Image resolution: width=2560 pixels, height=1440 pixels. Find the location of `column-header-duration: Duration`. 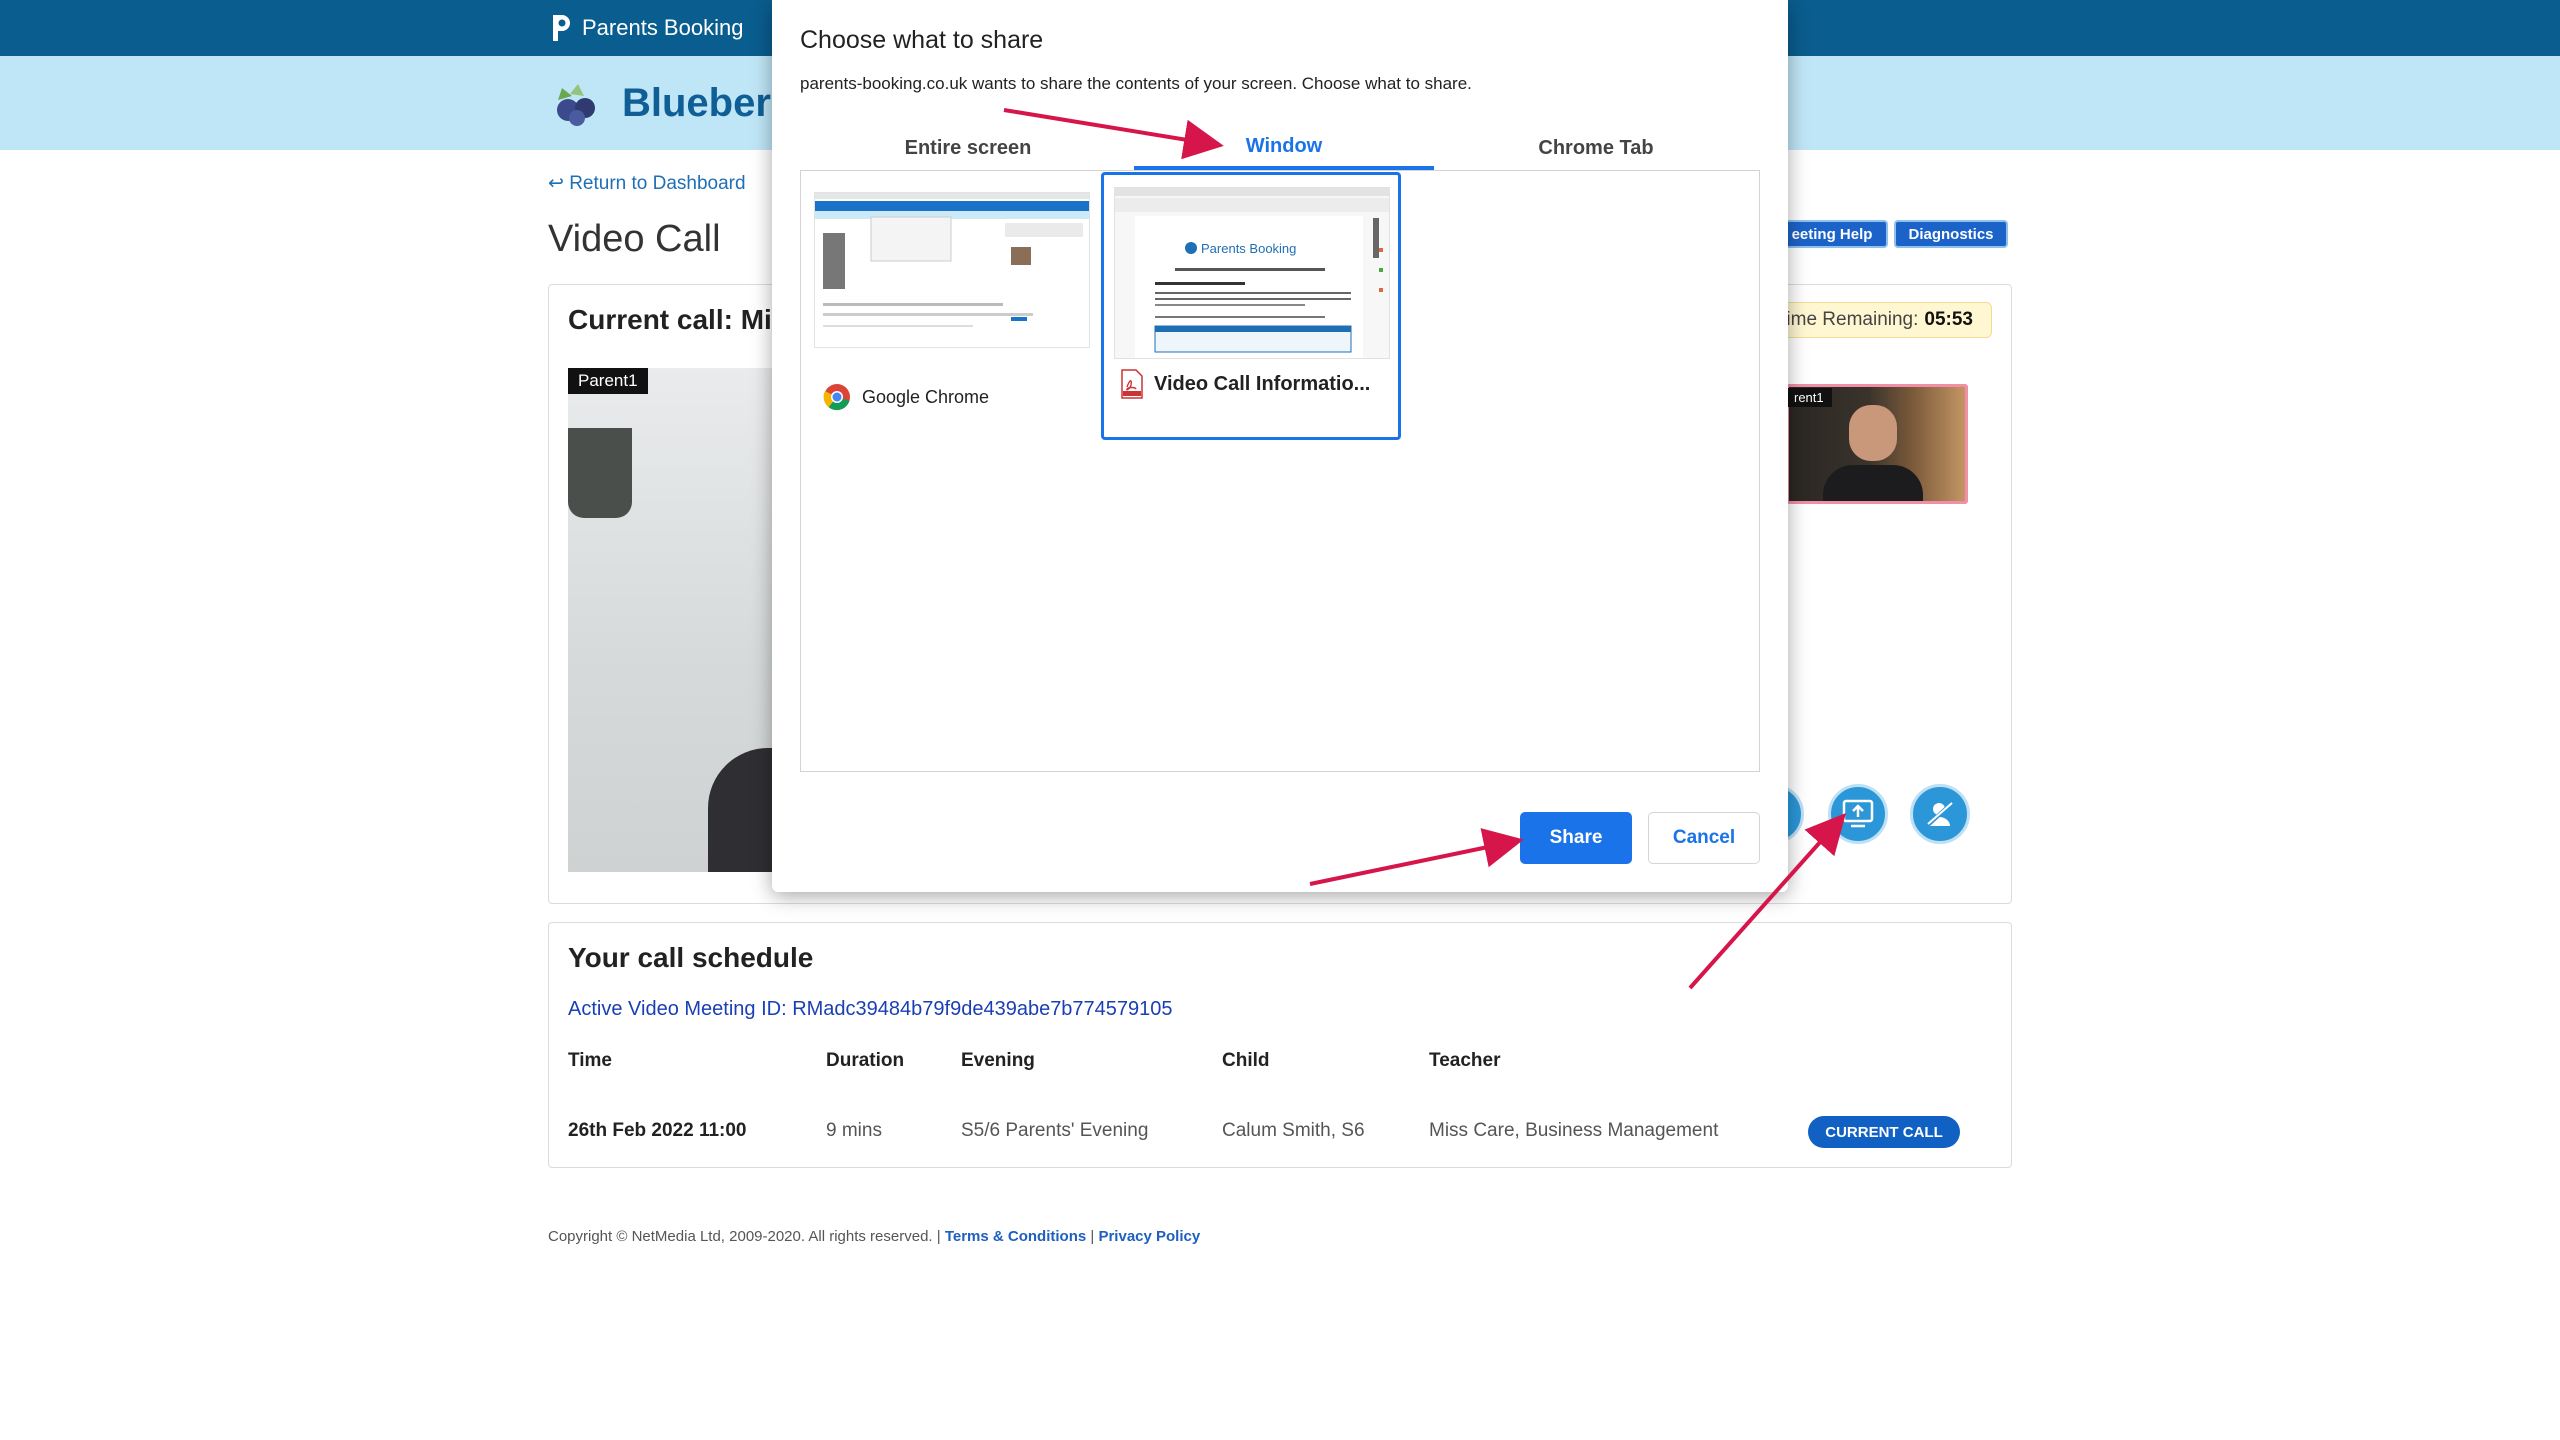

column-header-duration: Duration is located at coordinates (865, 1060).